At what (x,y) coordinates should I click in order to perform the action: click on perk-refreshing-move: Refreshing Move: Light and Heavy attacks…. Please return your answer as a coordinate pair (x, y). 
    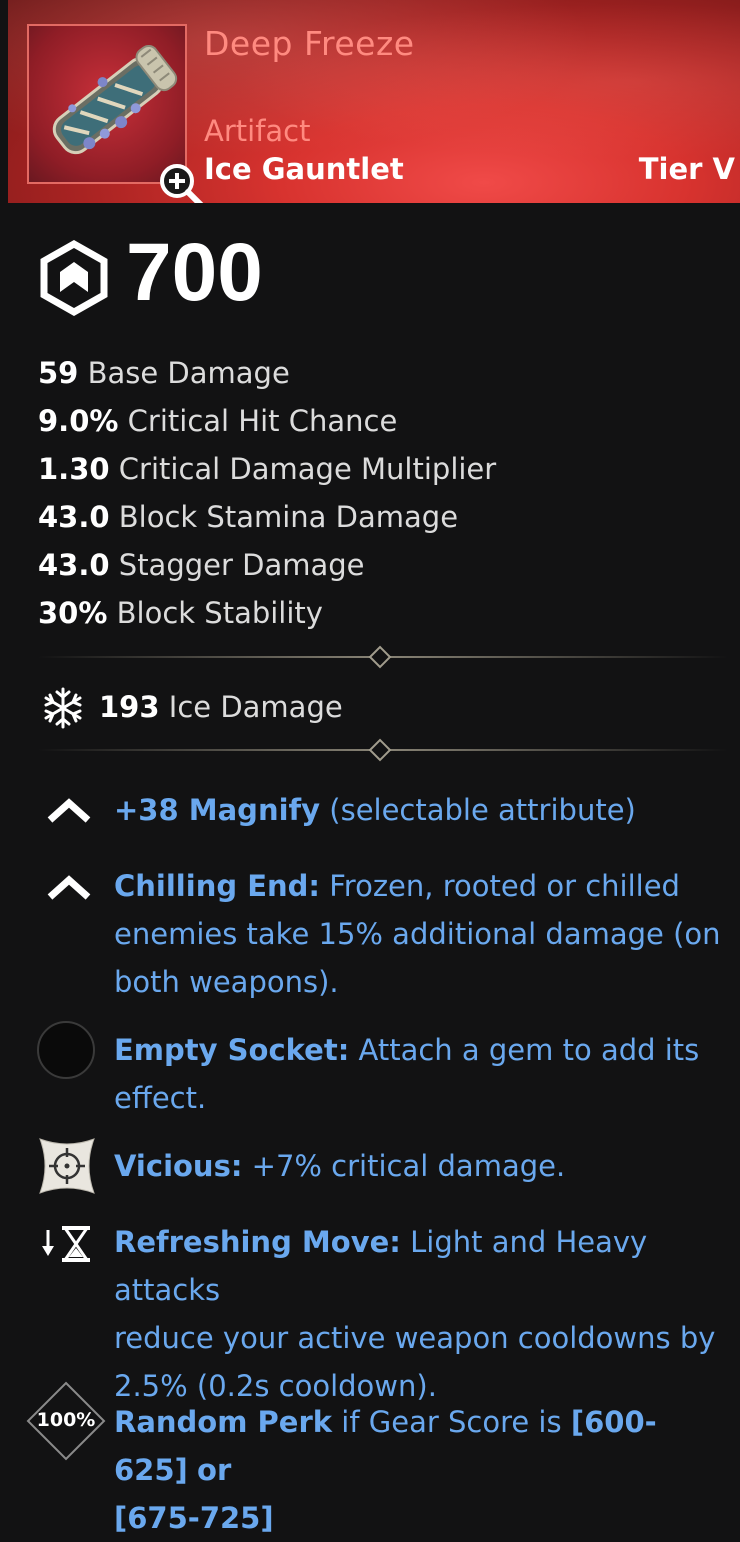
    Looking at the image, I should click on (415, 1314).